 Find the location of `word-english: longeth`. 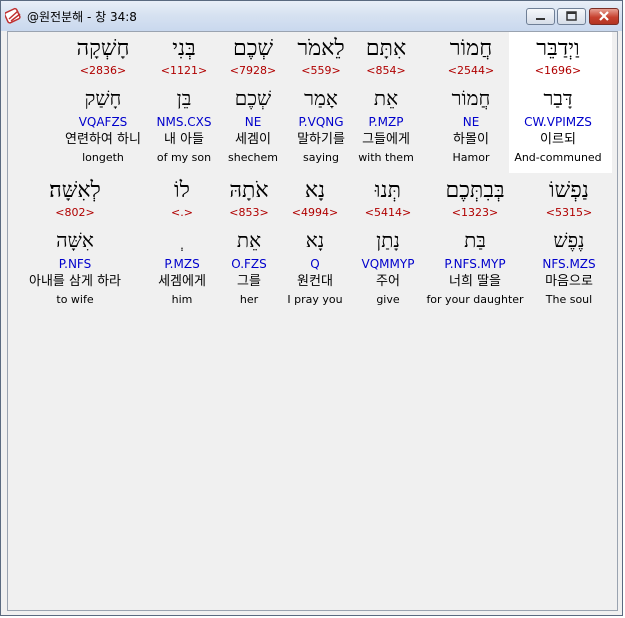

word-english: longeth is located at coordinates (103, 157).